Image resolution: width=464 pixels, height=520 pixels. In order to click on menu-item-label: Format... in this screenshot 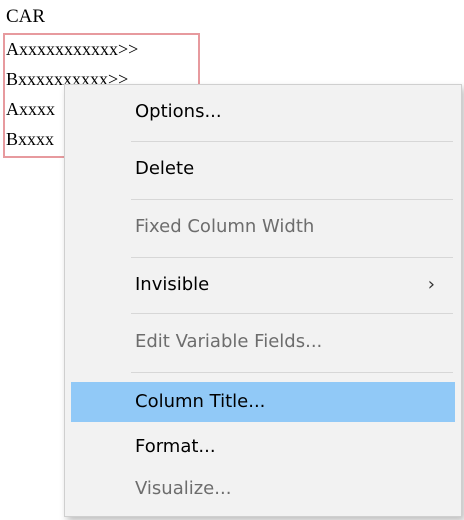, I will do `click(175, 446)`.